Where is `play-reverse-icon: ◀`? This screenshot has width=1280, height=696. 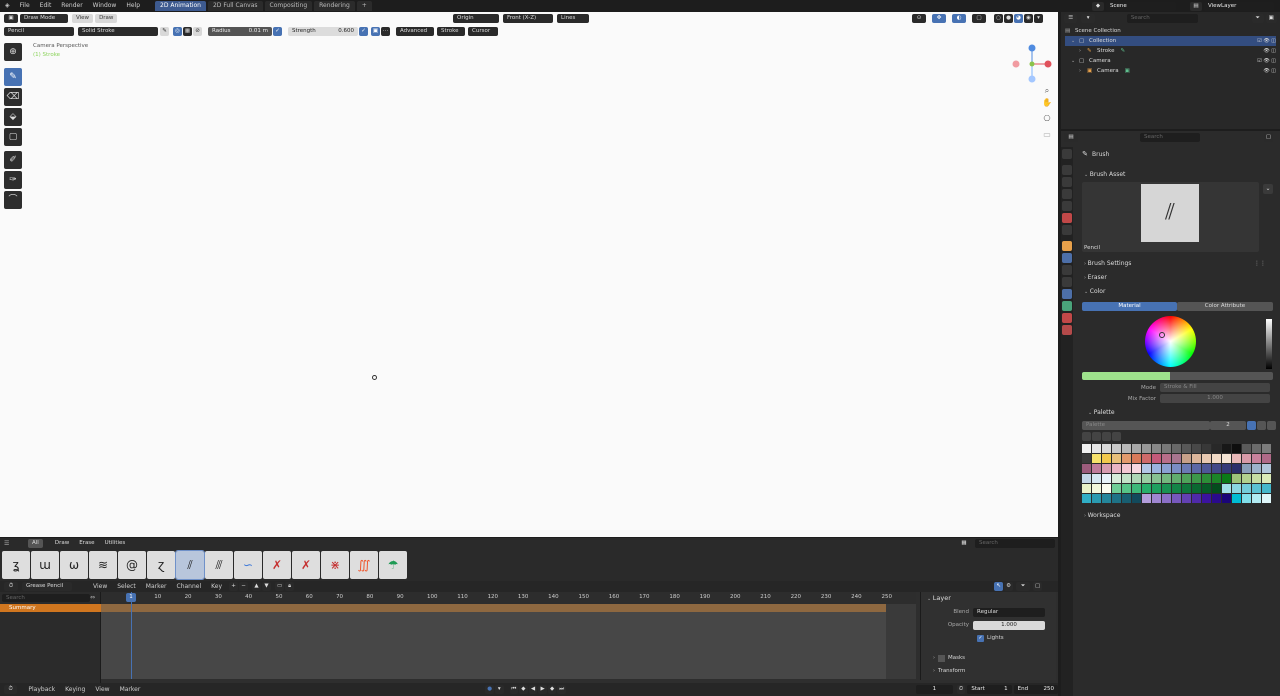
play-reverse-icon: ◀ is located at coordinates (533, 689).